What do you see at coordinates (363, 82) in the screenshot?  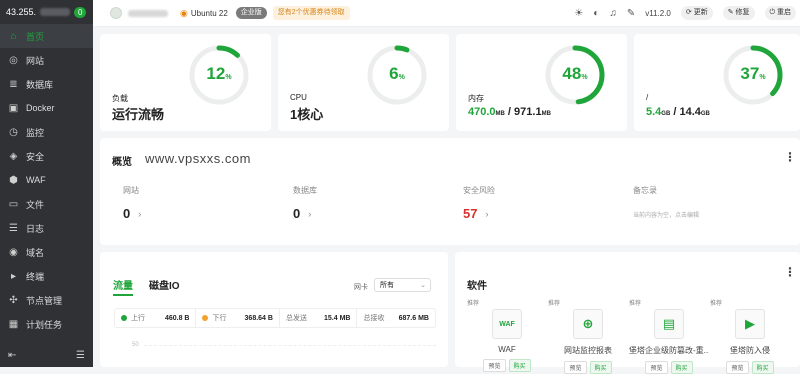 I see `cpu-card: 6% CPU 1核心` at bounding box center [363, 82].